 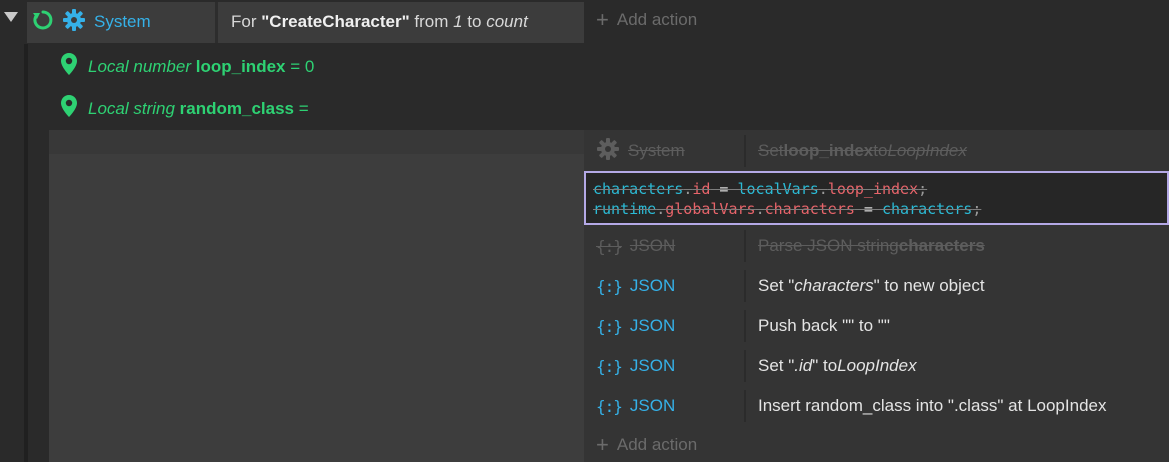 What do you see at coordinates (91, 22) in the screenshot?
I see `condition-object: System` at bounding box center [91, 22].